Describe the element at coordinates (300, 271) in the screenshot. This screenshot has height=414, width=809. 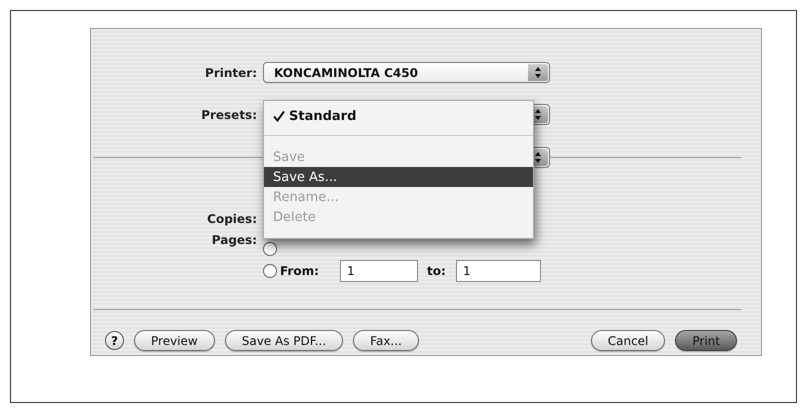
I see `from-label: From:` at that location.